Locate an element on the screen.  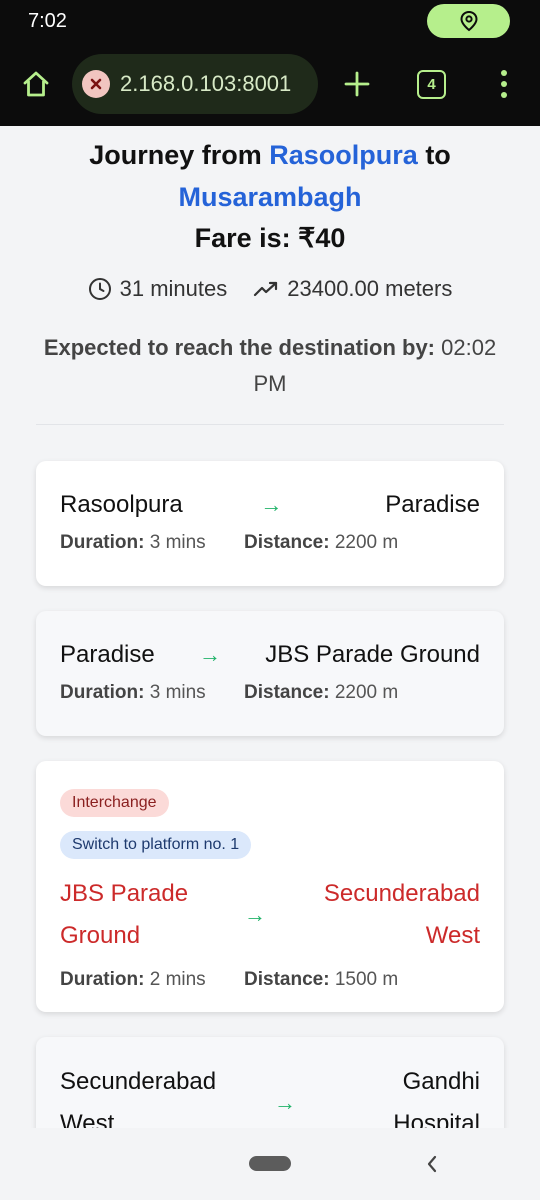
total-duration: 31 minutes is located at coordinates (173, 288).